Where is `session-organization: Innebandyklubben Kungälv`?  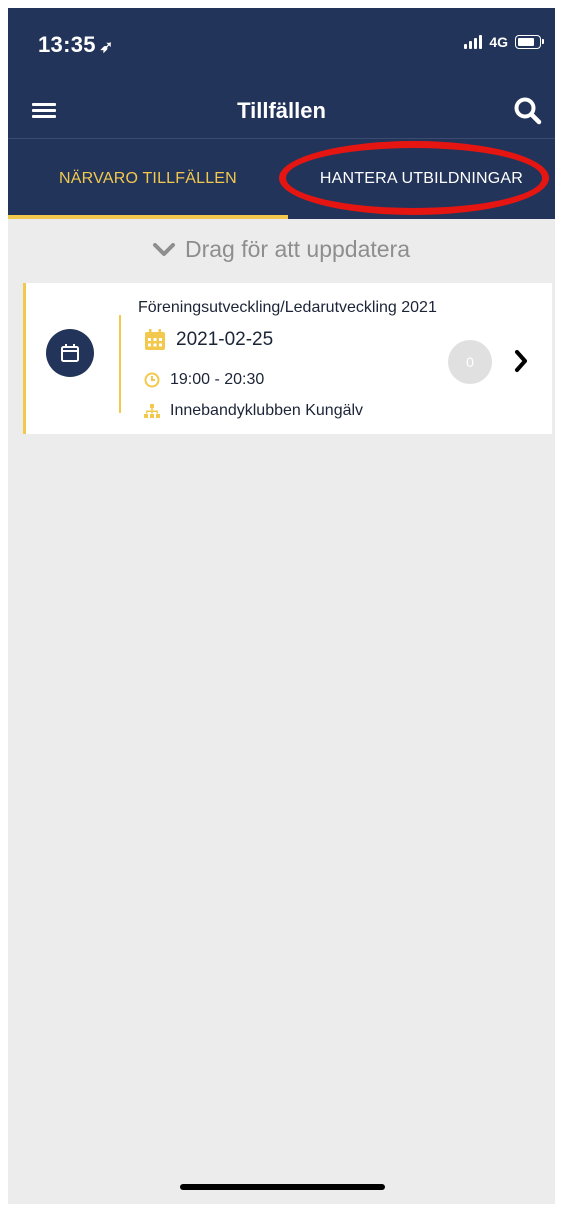 session-organization: Innebandyklubben Kungälv is located at coordinates (267, 410).